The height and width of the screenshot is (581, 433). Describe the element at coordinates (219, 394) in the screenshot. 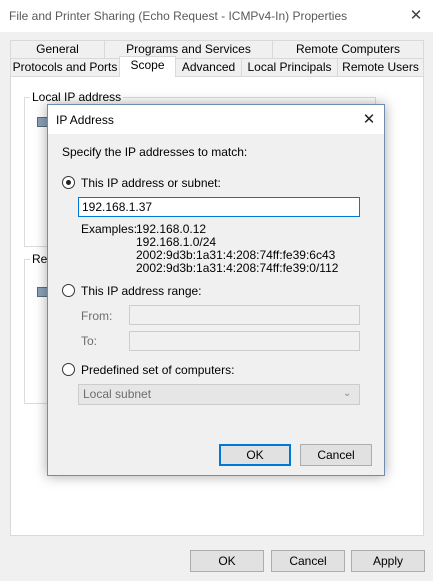

I see `predefined-computers-select: Local subnet ⌄` at that location.